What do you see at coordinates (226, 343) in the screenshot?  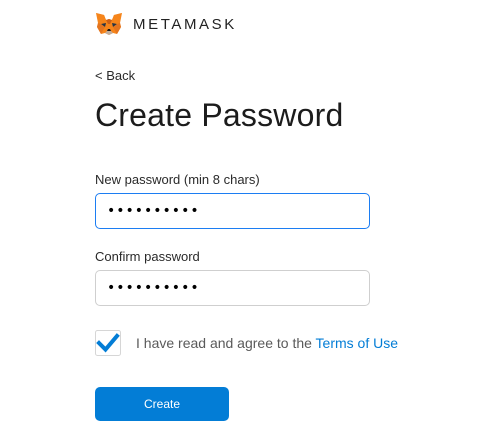 I see `terms-prefix: I have read and agree to the` at bounding box center [226, 343].